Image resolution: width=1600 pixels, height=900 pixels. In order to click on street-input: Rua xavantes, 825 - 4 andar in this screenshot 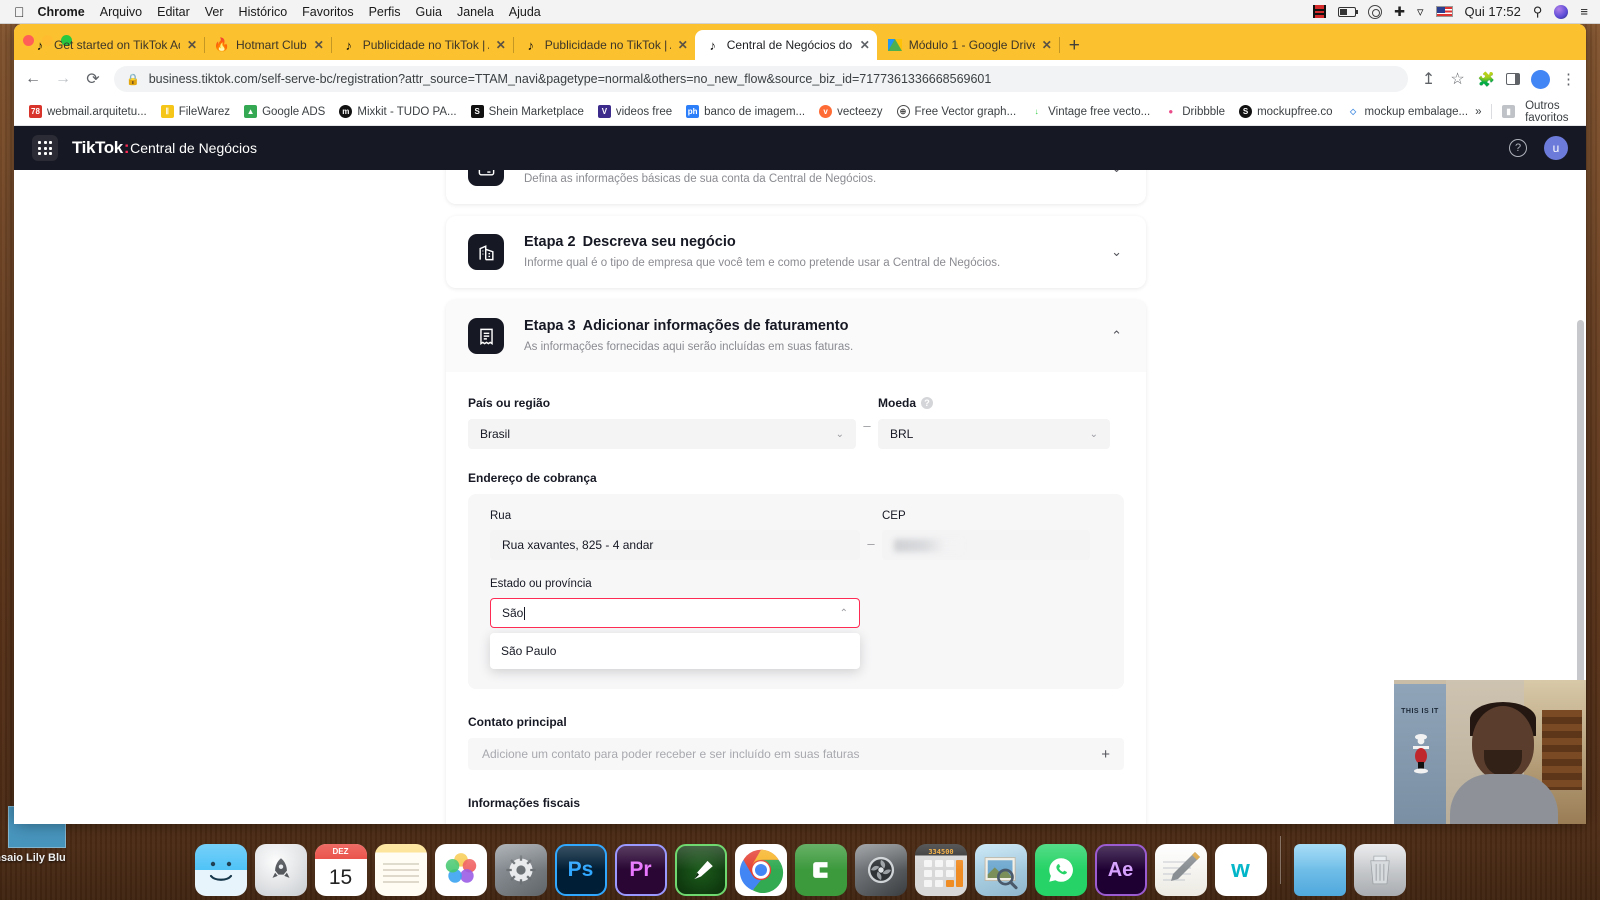, I will do `click(675, 545)`.